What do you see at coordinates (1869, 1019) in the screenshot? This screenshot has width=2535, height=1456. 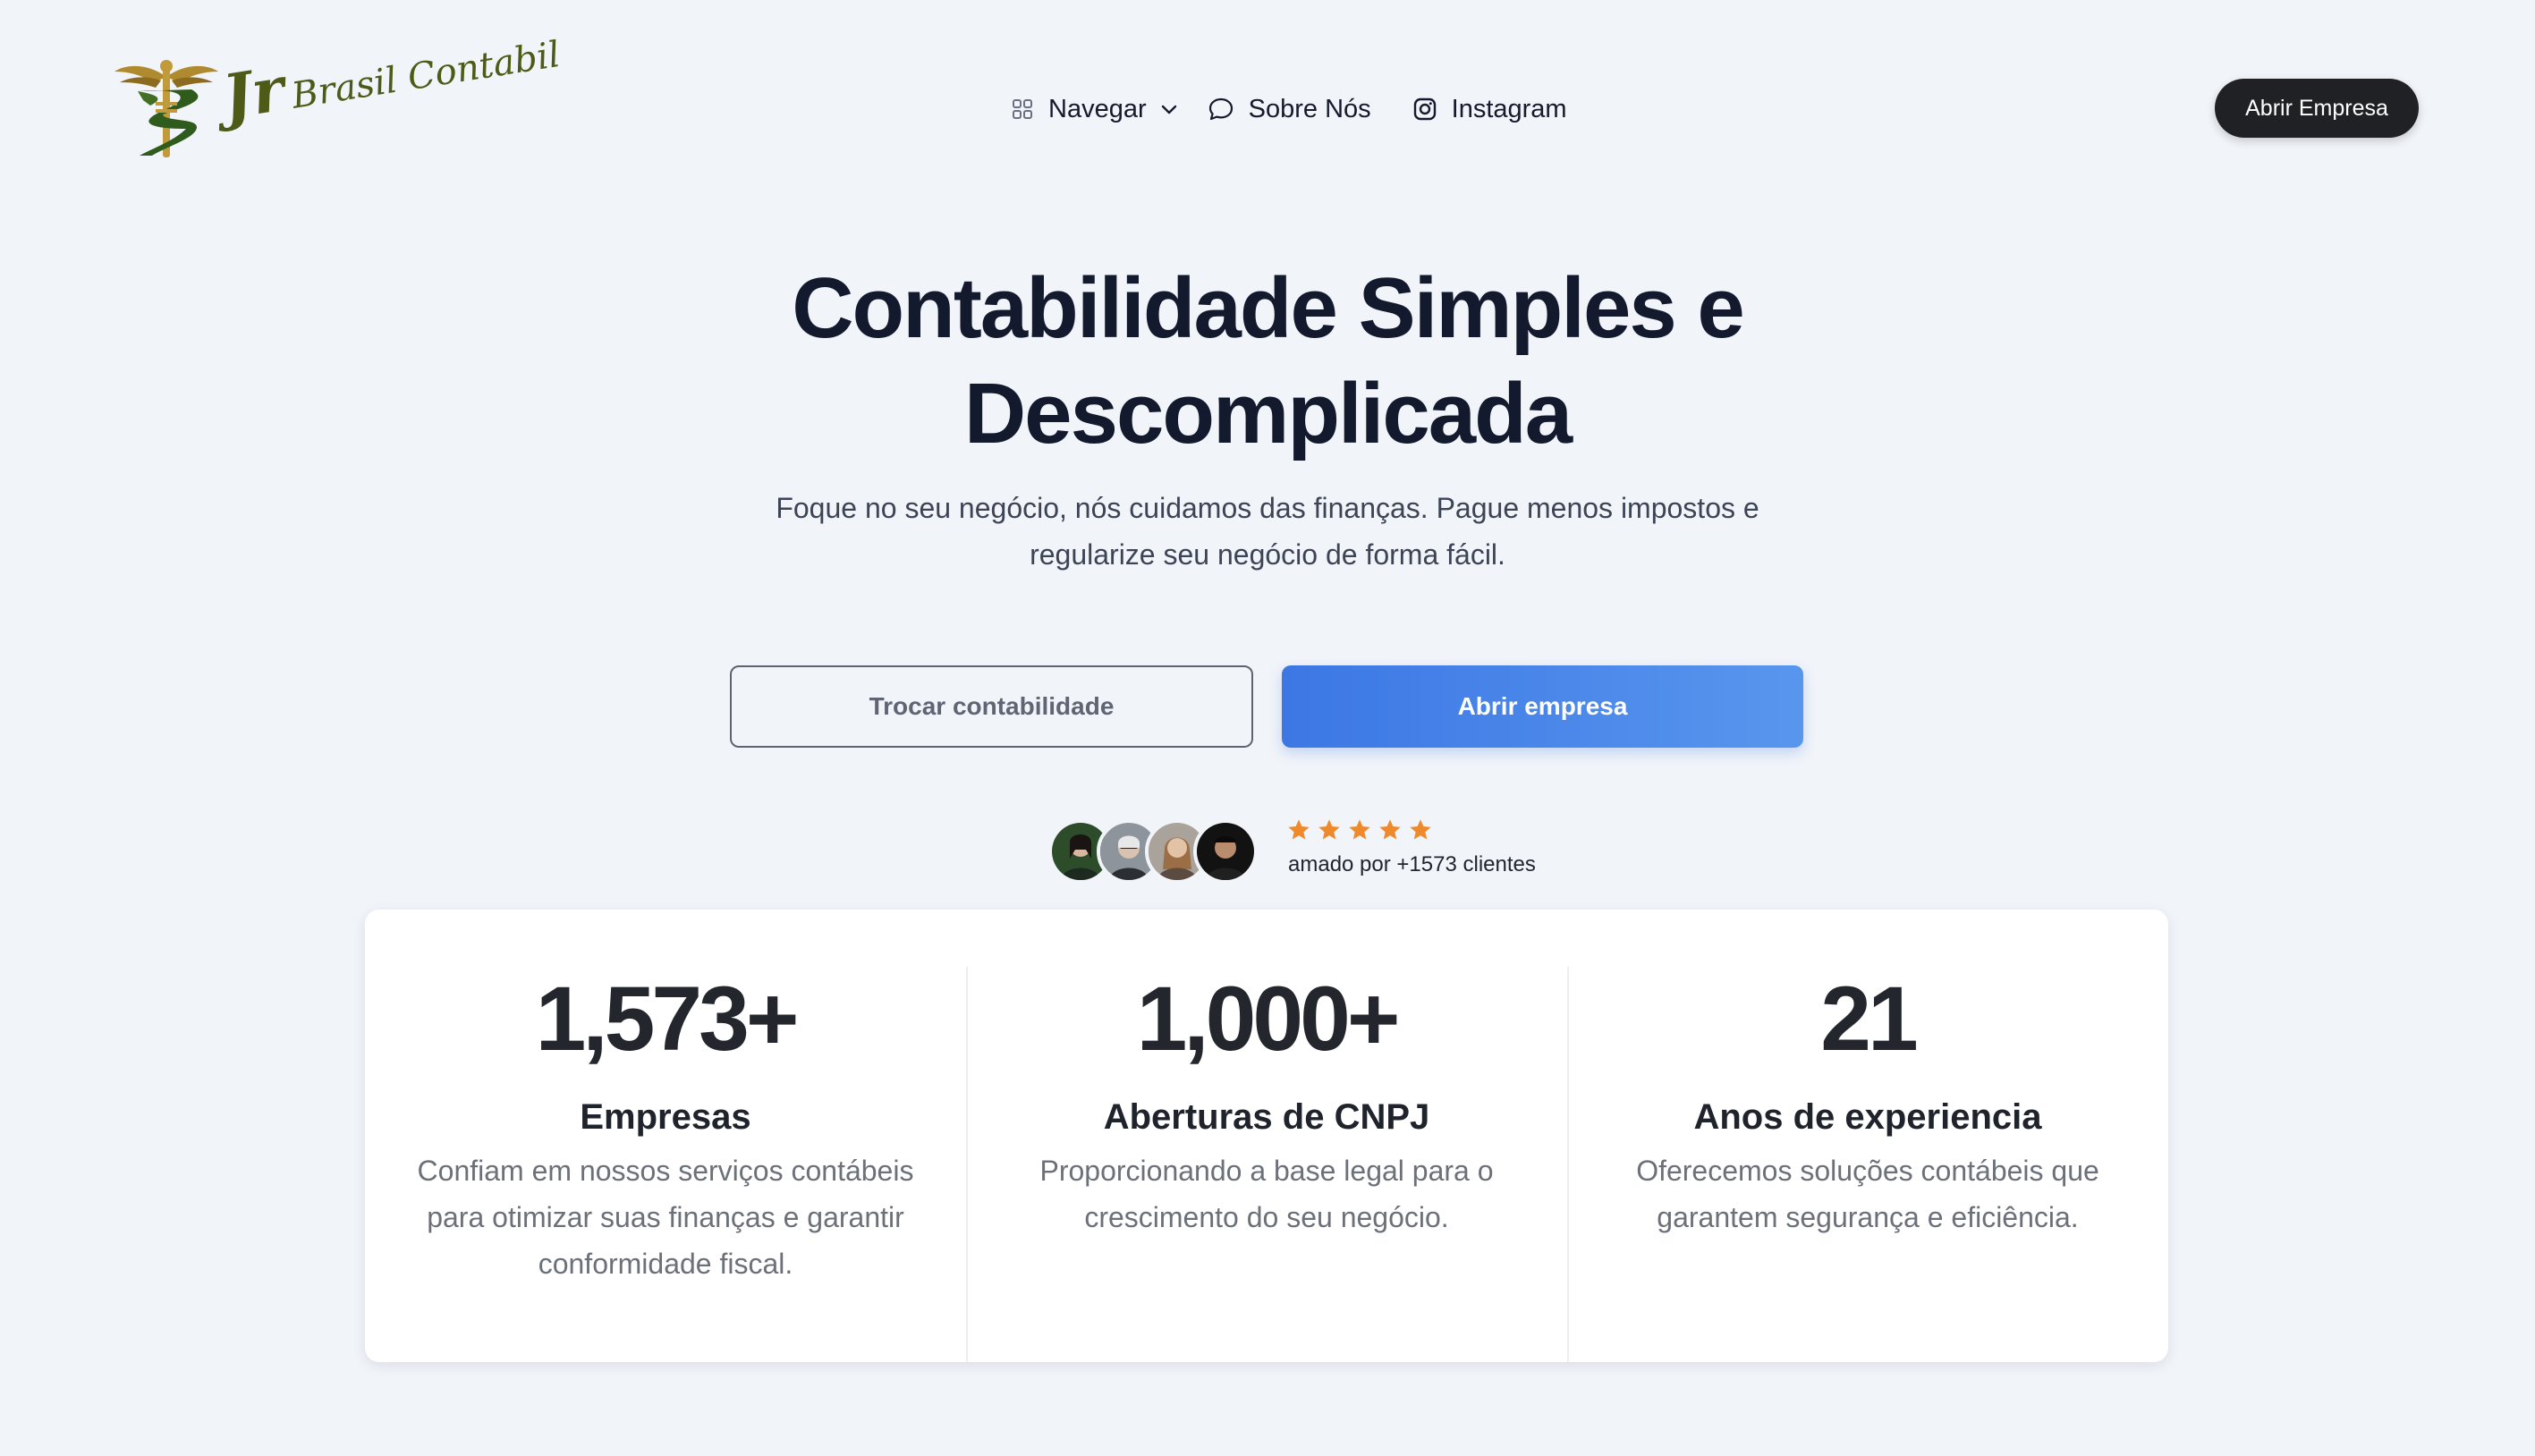 I see `stat-number: 21` at bounding box center [1869, 1019].